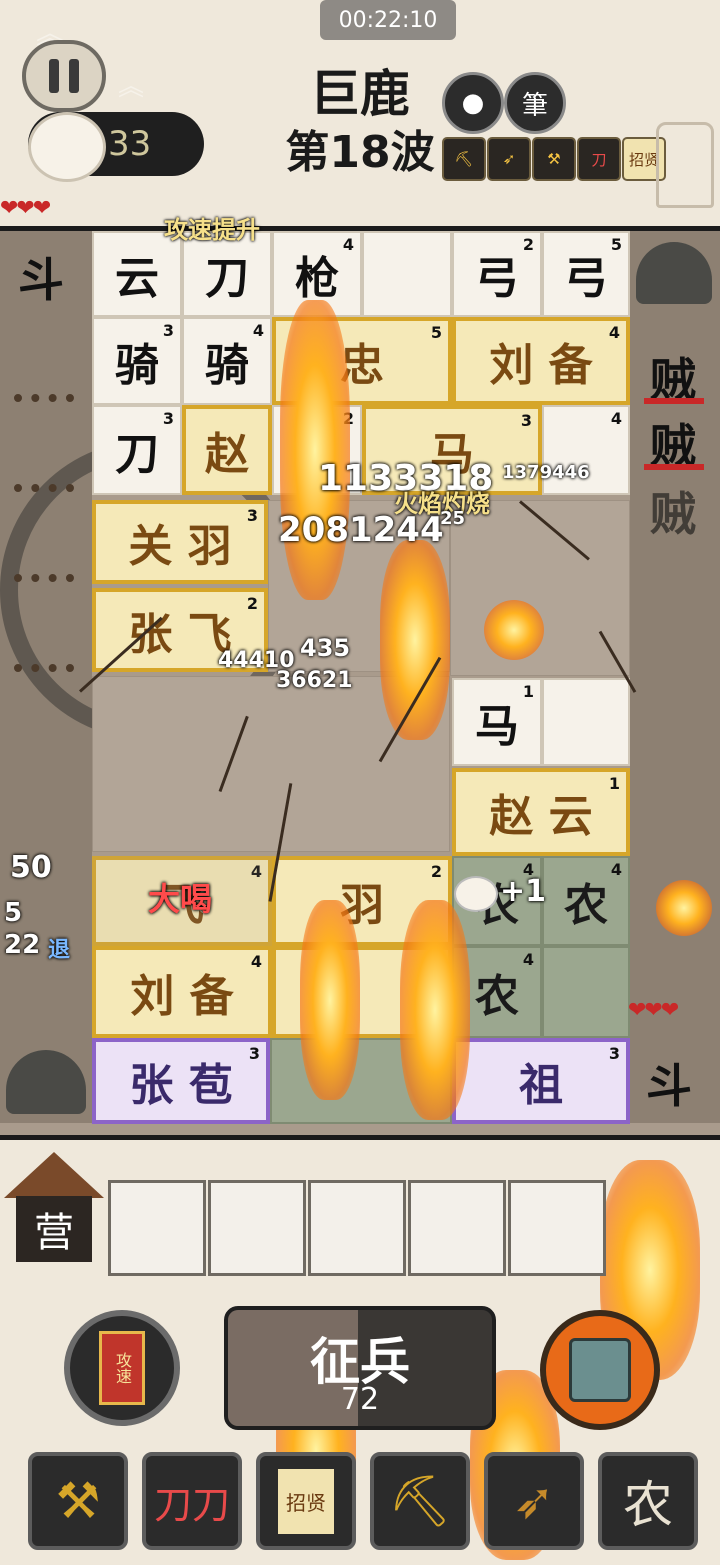 Image resolution: width=720 pixels, height=1565 pixels. Describe the element at coordinates (509, 159) in the screenshot. I see `fire-arrows-icon: ➶` at that location.